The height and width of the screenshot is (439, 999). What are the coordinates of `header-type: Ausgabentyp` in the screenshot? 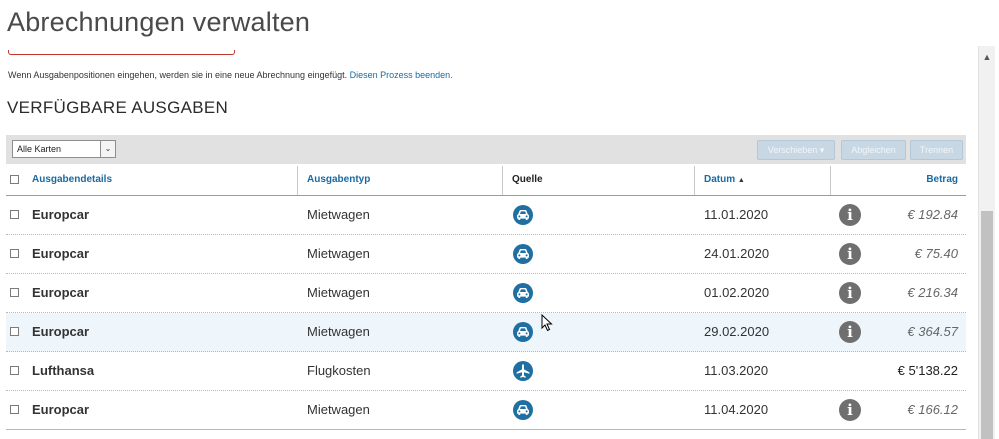 It's located at (338, 179).